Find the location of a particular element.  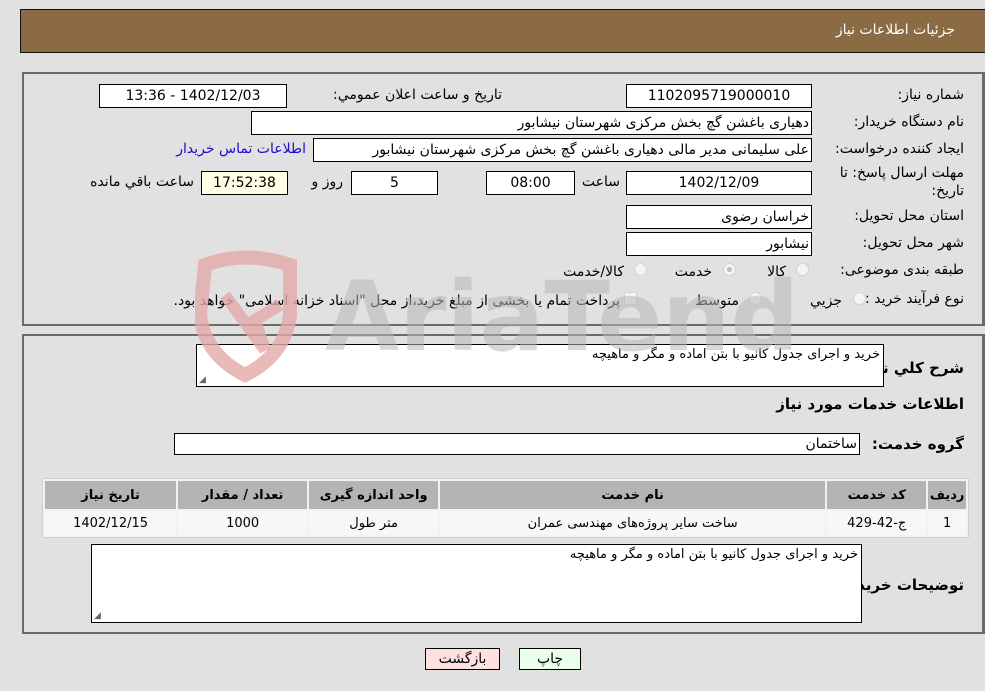

buyer-org-label: نام دستگاه خریدار: is located at coordinates (908, 122).